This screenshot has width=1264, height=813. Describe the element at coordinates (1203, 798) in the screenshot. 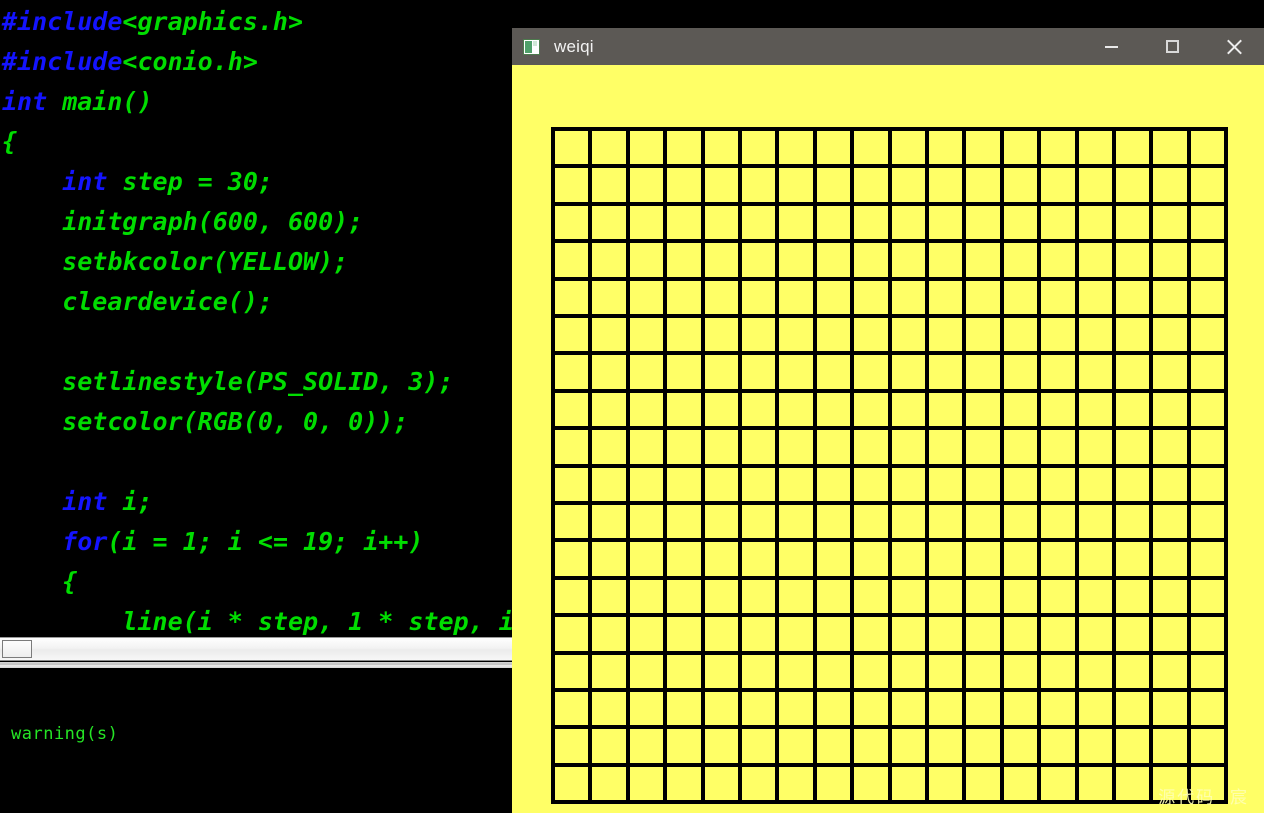

I see `watermark-text: 源代码 宸` at that location.